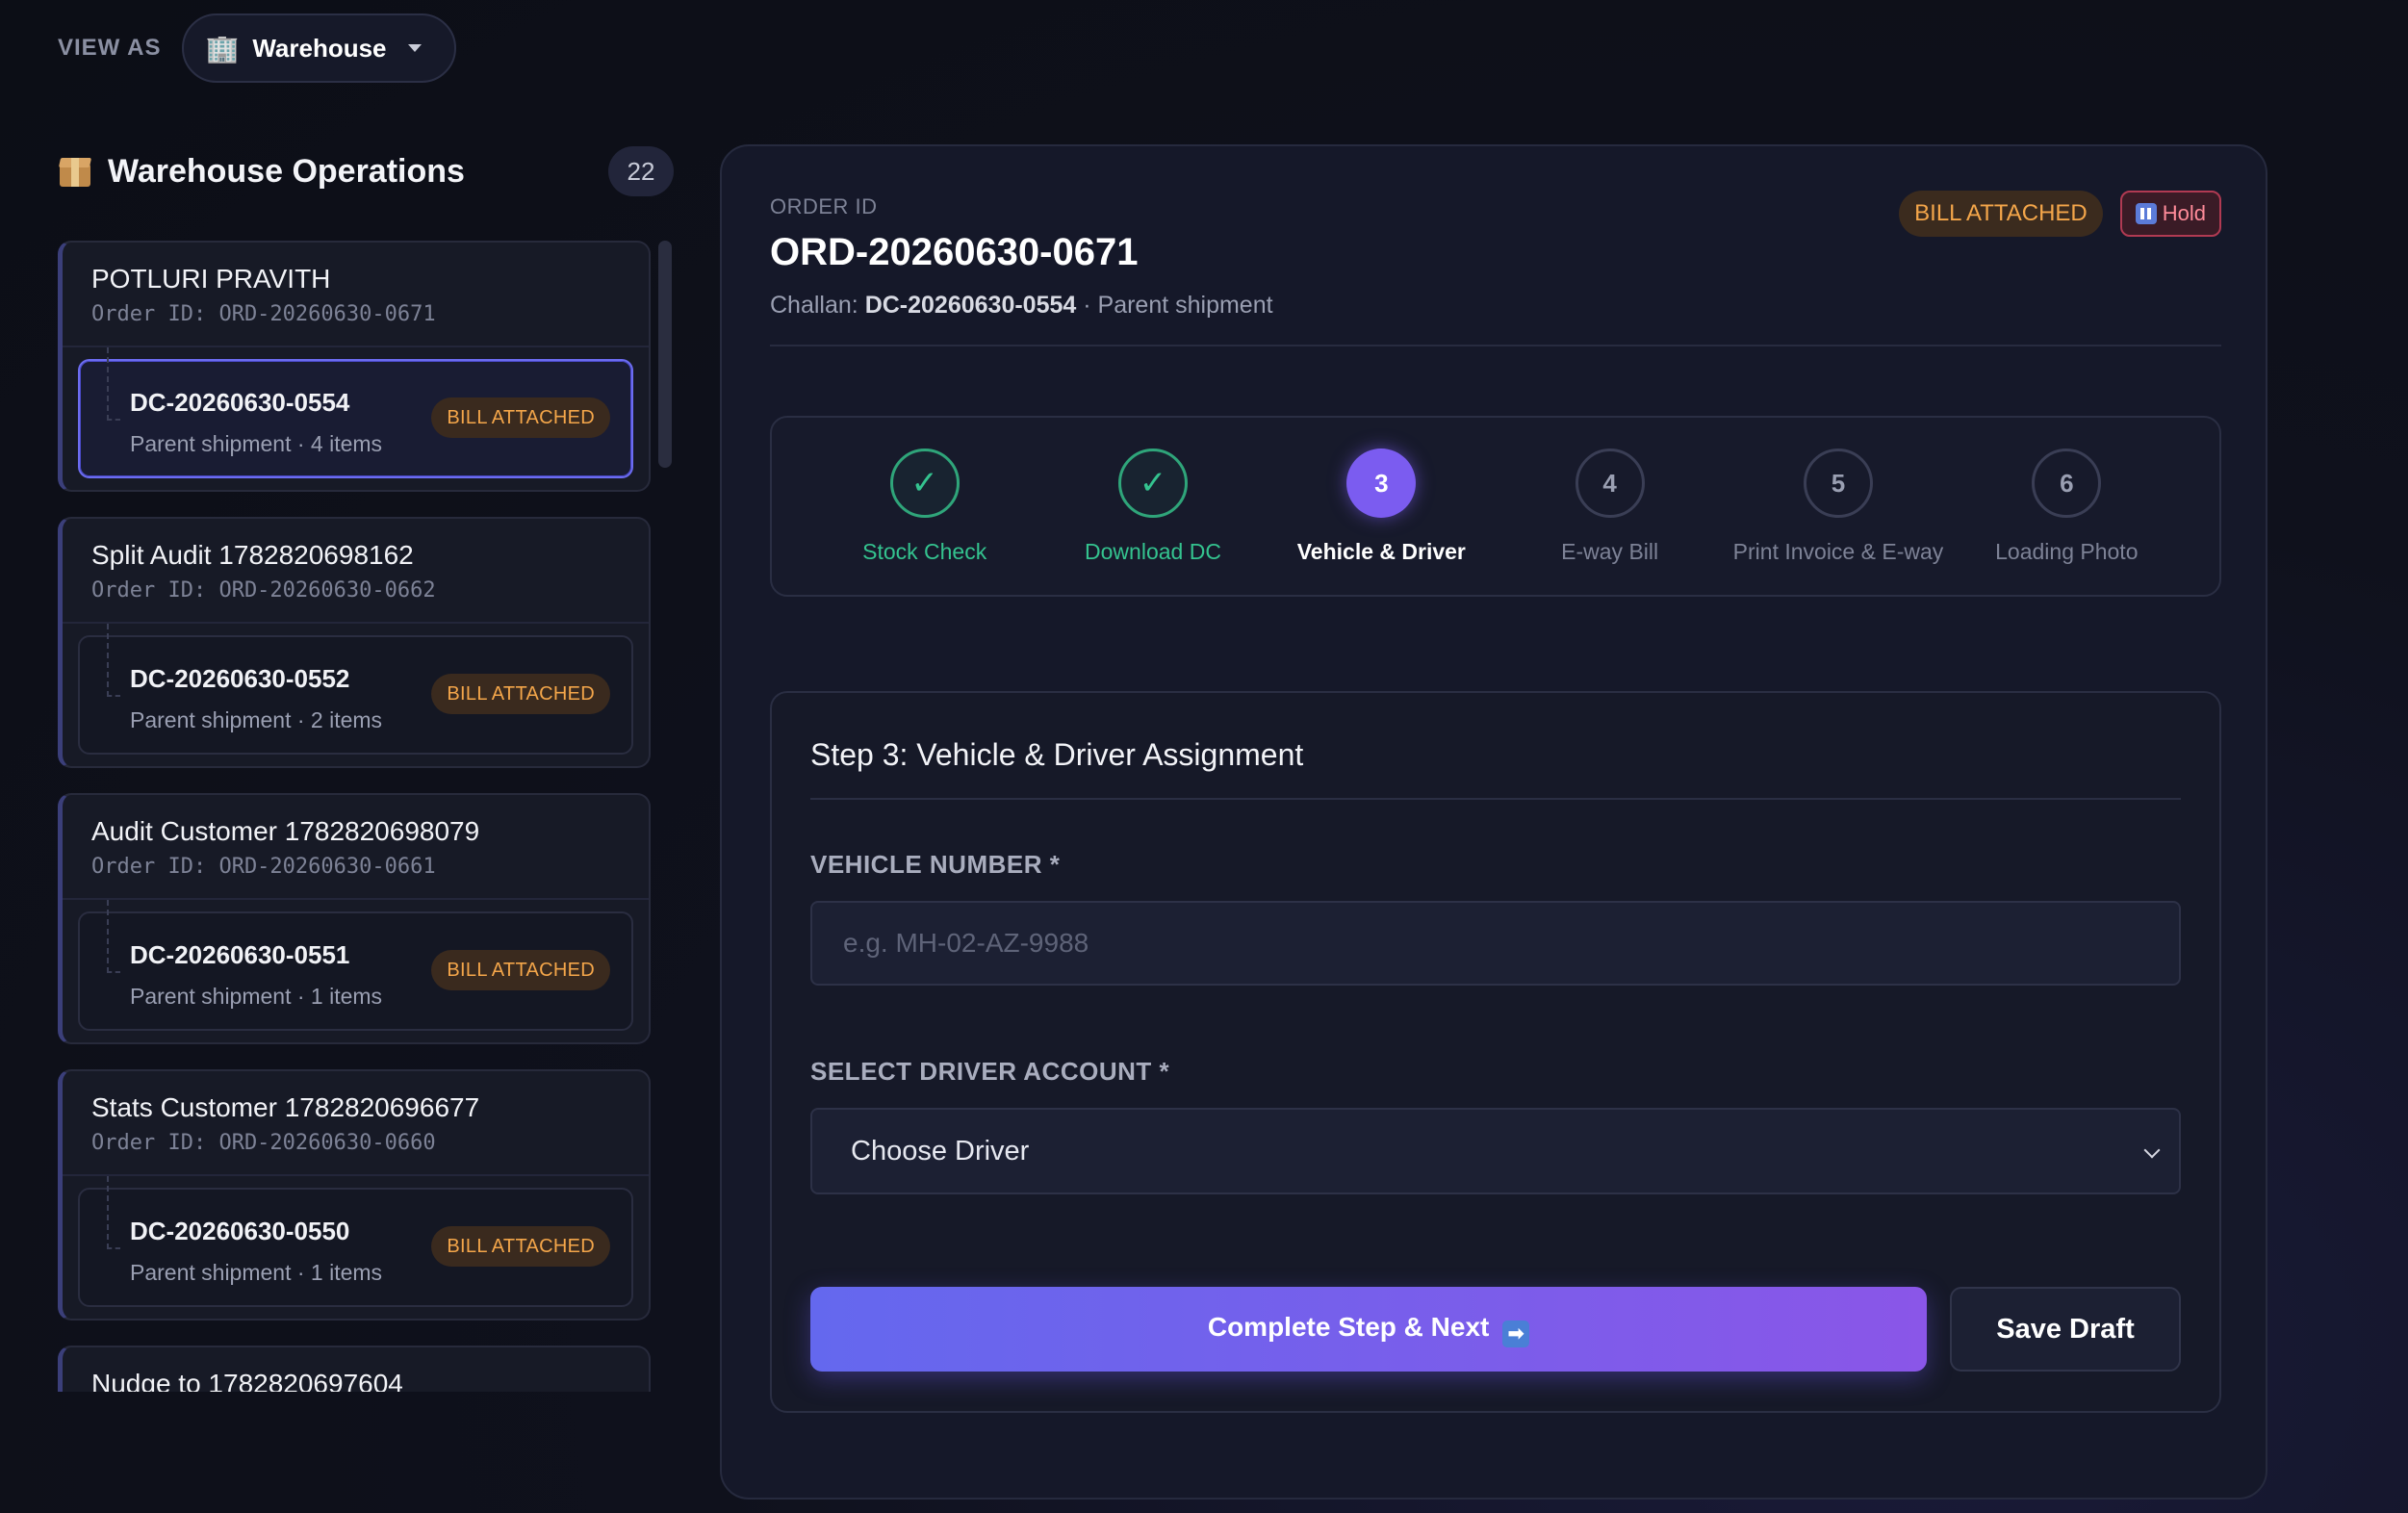 This screenshot has width=2408, height=1513. I want to click on complete-step-button: Complete Step & Next ➡, so click(1368, 1329).